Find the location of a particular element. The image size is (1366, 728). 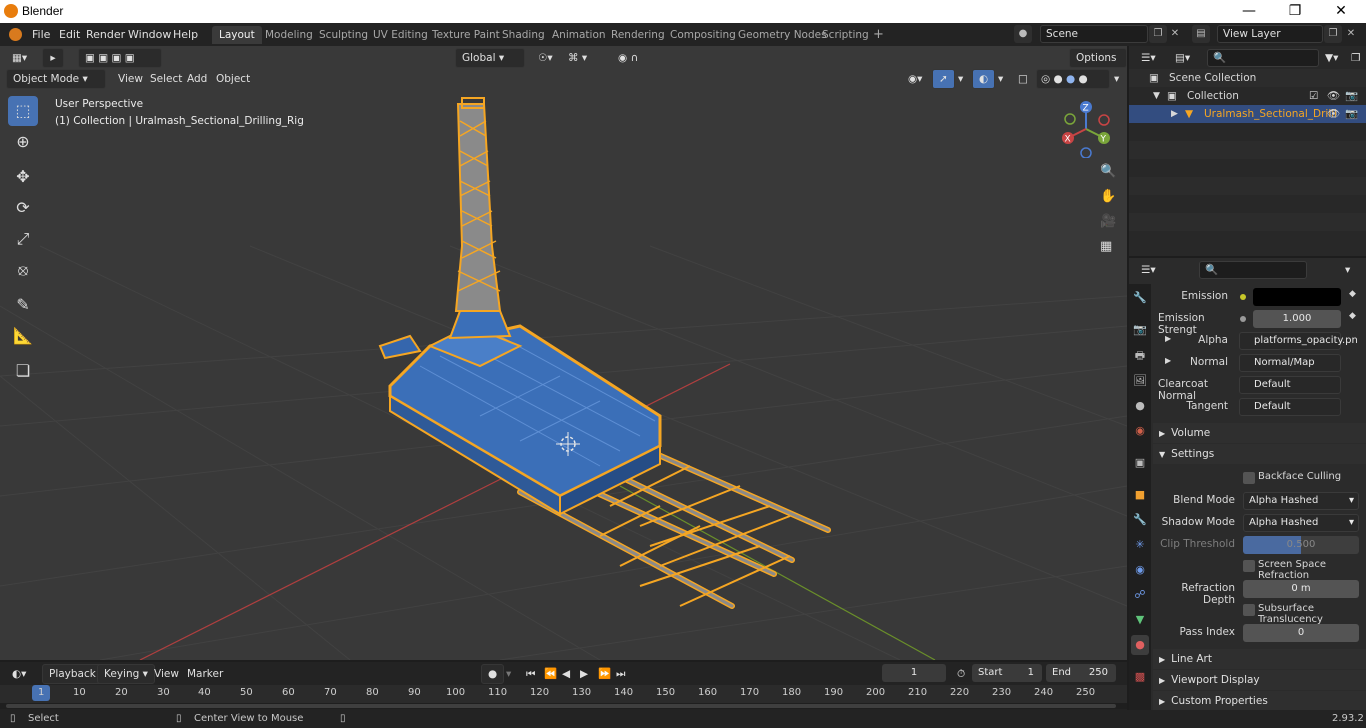

object-tab-icon: ■ is located at coordinates (1140, 495).